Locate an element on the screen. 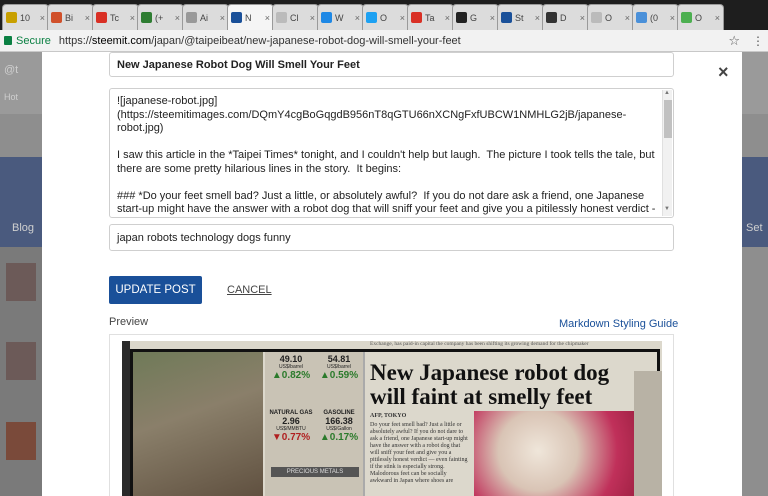 The height and width of the screenshot is (496, 768). commodity-quote: 54.81 US$/barrel ▲0.59% is located at coordinates (339, 367).